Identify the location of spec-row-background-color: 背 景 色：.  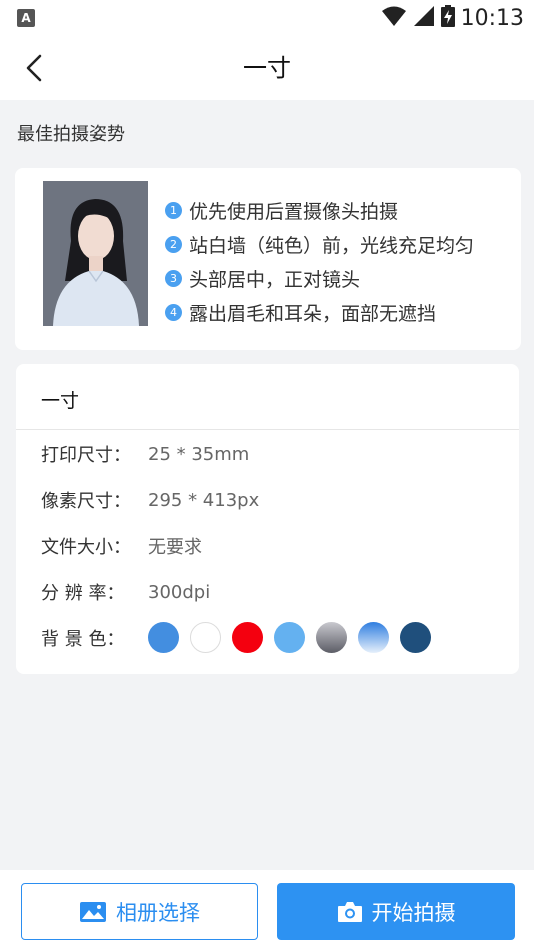
(236, 637).